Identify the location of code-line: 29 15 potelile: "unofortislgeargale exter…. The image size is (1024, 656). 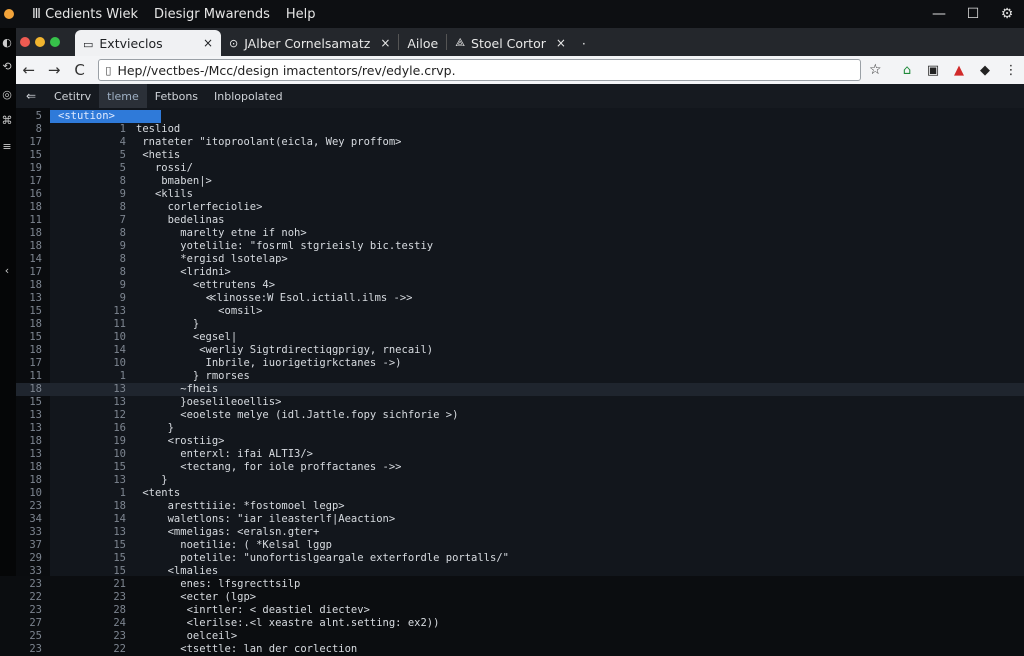
(520, 558).